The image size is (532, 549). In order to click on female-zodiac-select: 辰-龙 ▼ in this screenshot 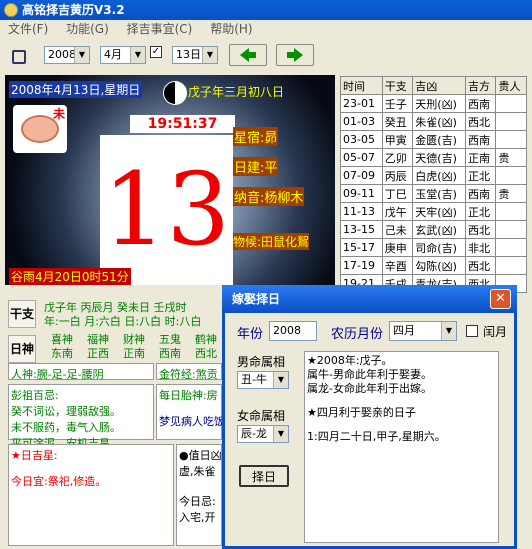, I will do `click(263, 434)`.